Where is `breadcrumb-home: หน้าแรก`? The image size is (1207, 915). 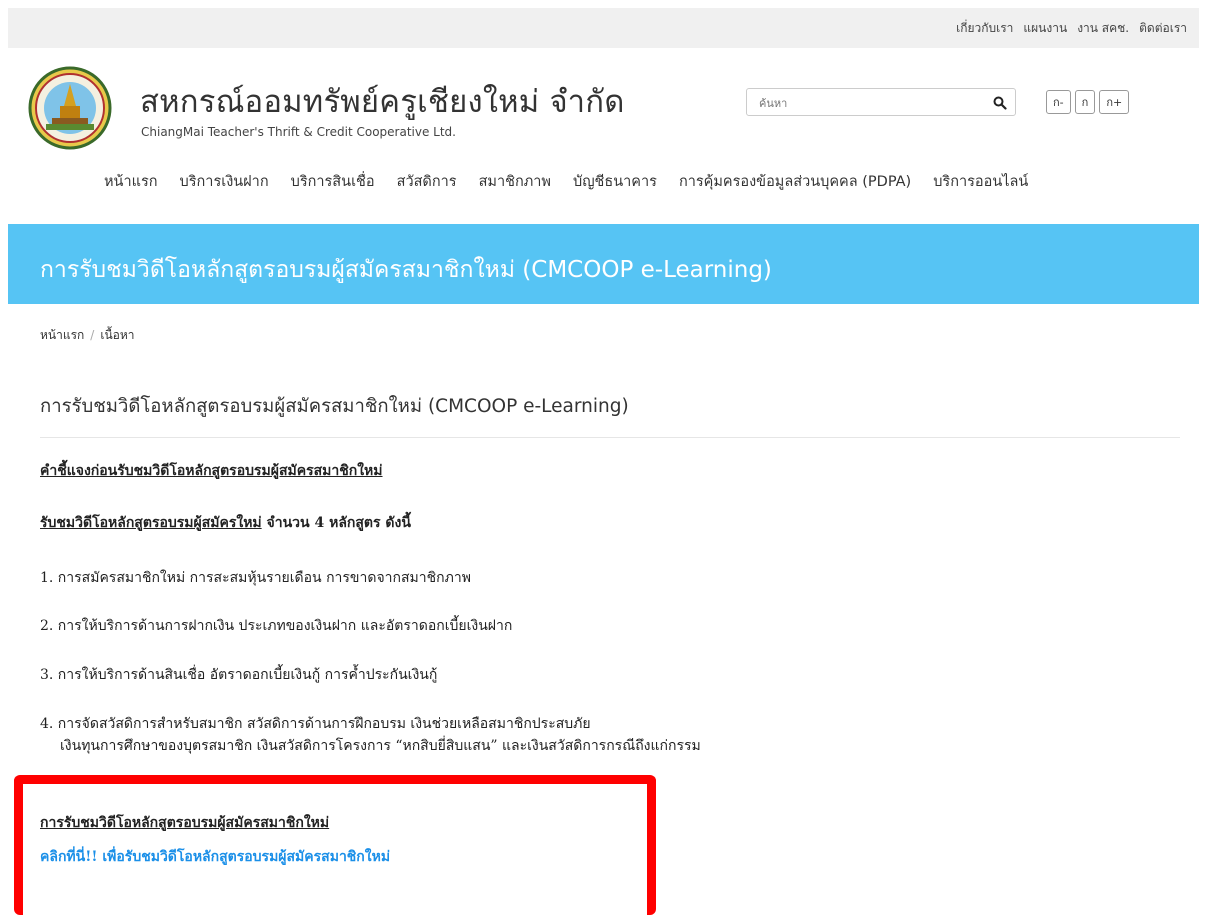 breadcrumb-home: หน้าแรก is located at coordinates (62, 335).